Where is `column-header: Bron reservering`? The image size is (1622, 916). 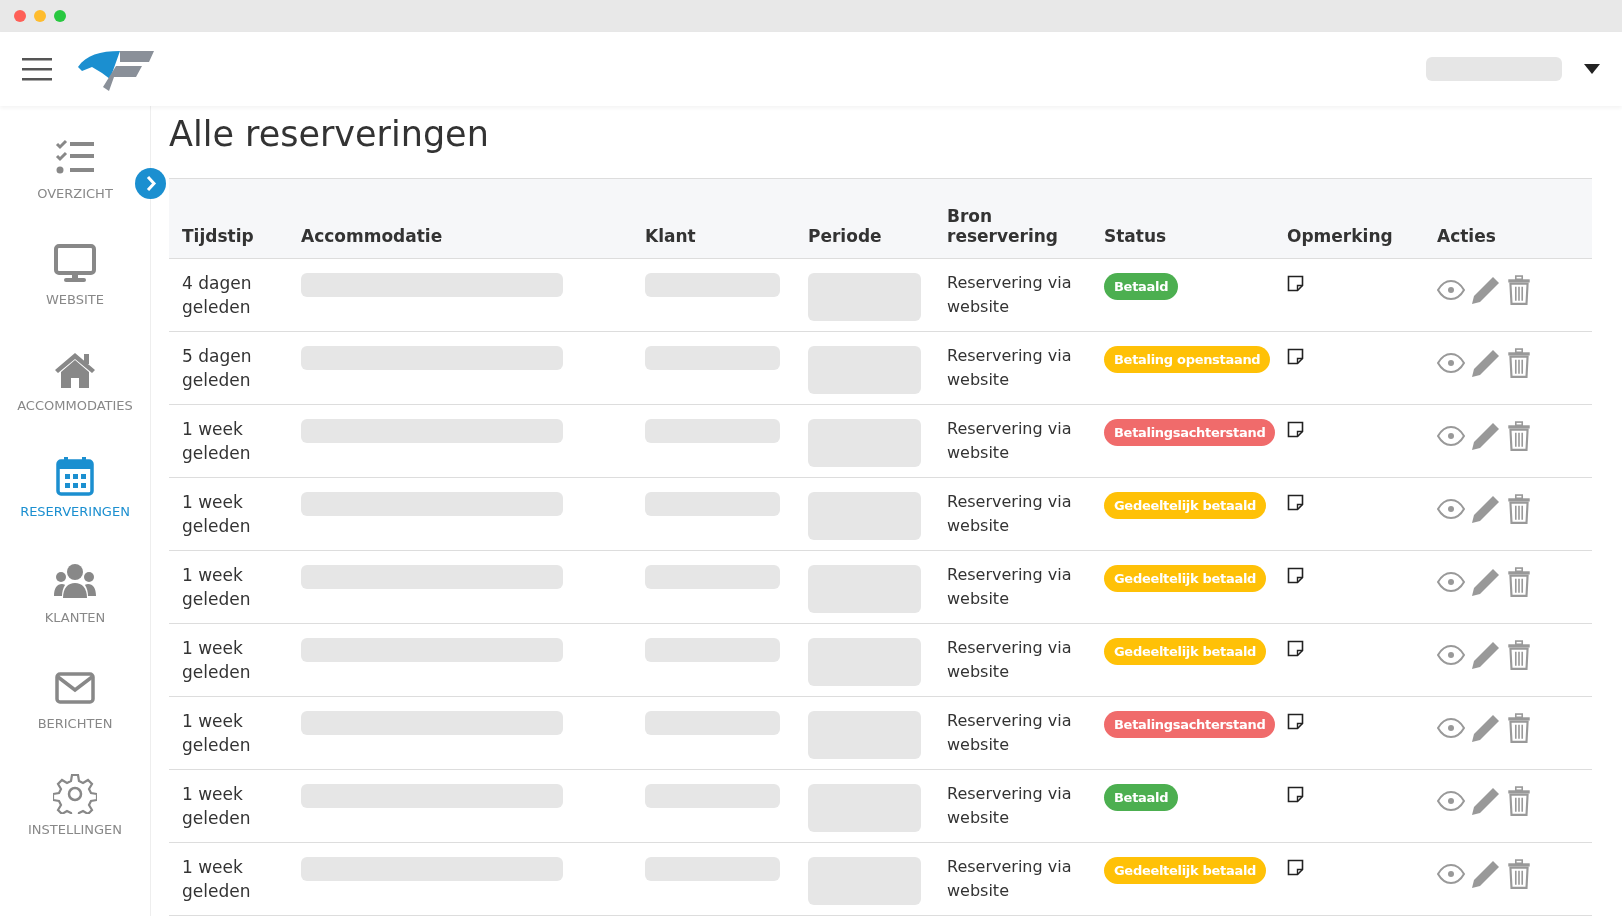
column-header: Bron reservering is located at coordinates (1003, 227).